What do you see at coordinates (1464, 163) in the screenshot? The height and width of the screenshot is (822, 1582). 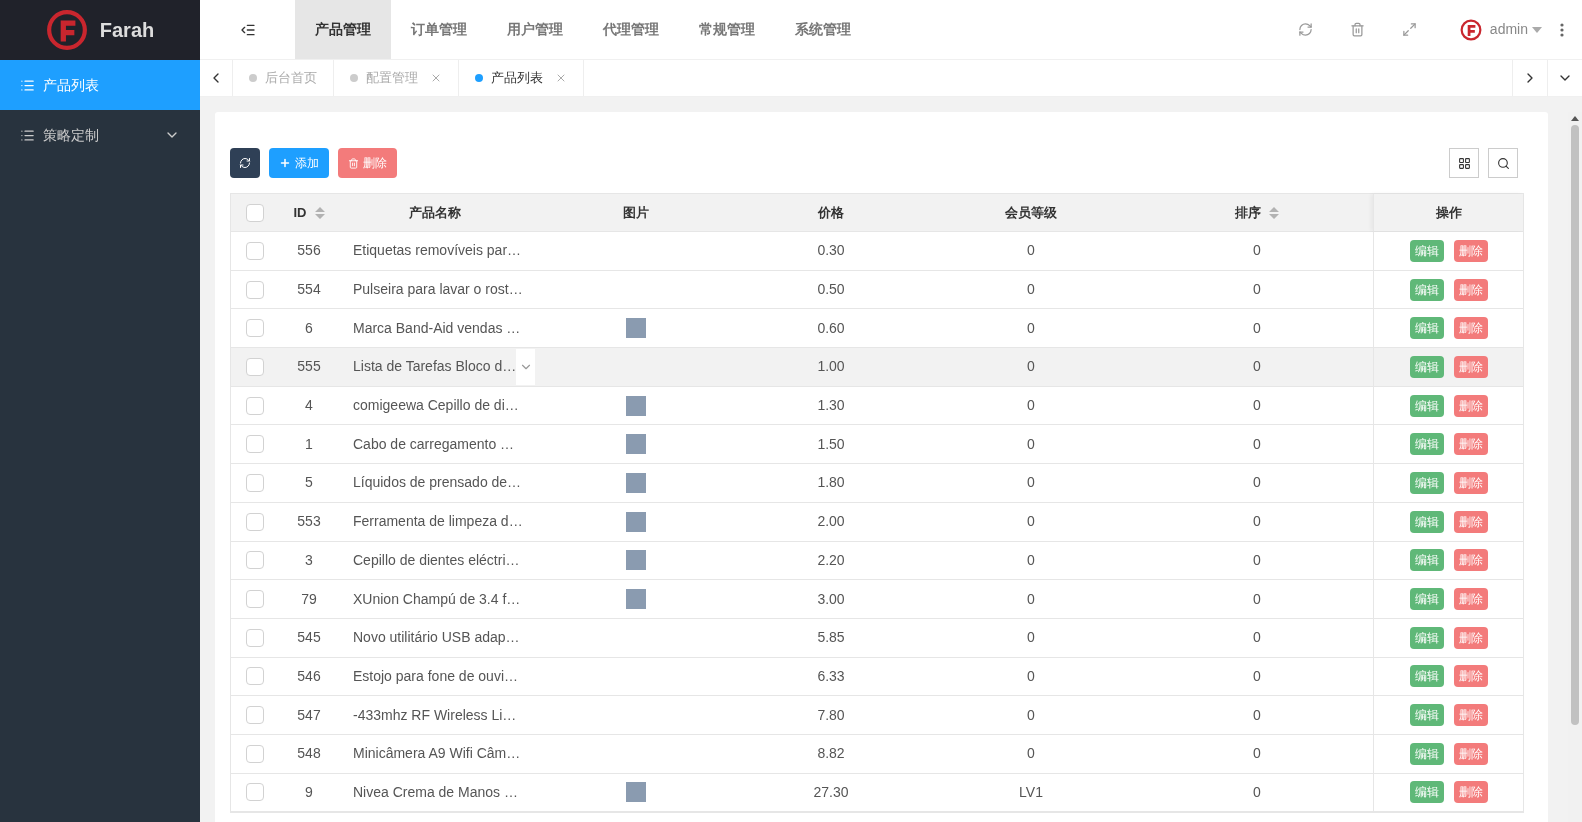 I see `columns-button` at bounding box center [1464, 163].